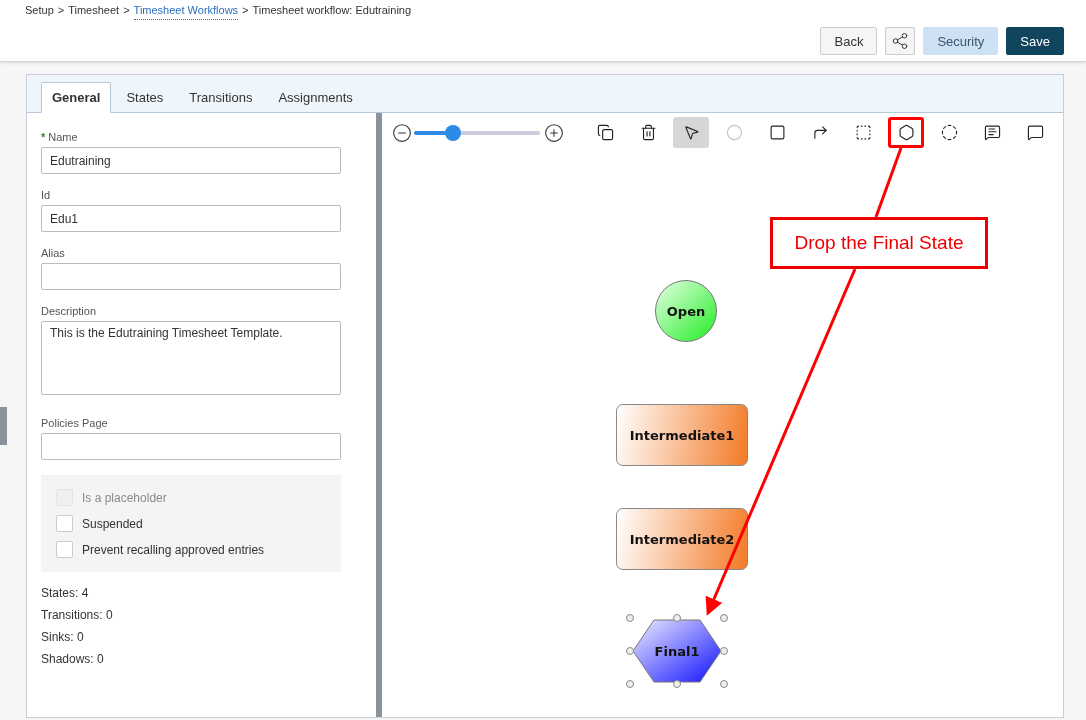 The image size is (1086, 720). What do you see at coordinates (63, 137) in the screenshot?
I see `field-label: Name` at bounding box center [63, 137].